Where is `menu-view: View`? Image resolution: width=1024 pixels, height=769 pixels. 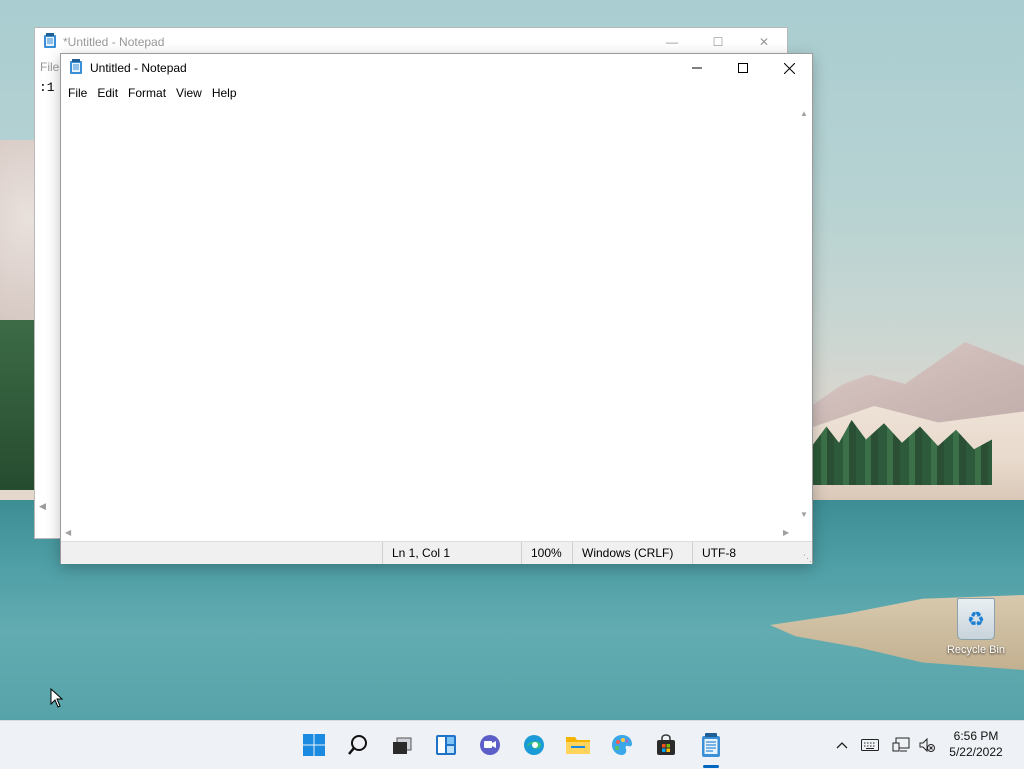
menu-view: View is located at coordinates (189, 93).